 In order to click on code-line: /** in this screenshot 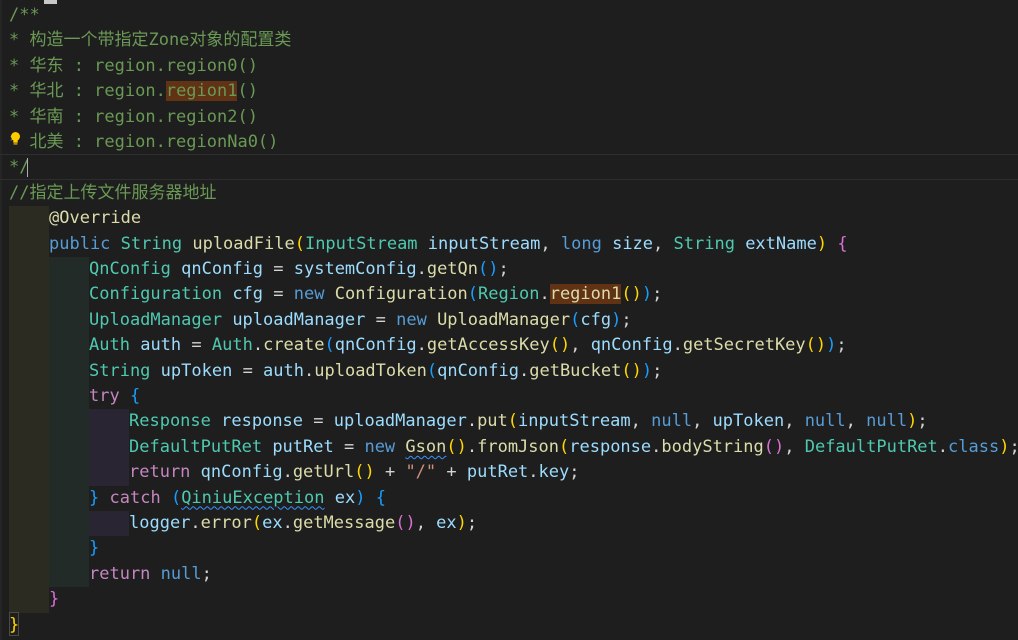, I will do `click(24, 15)`.